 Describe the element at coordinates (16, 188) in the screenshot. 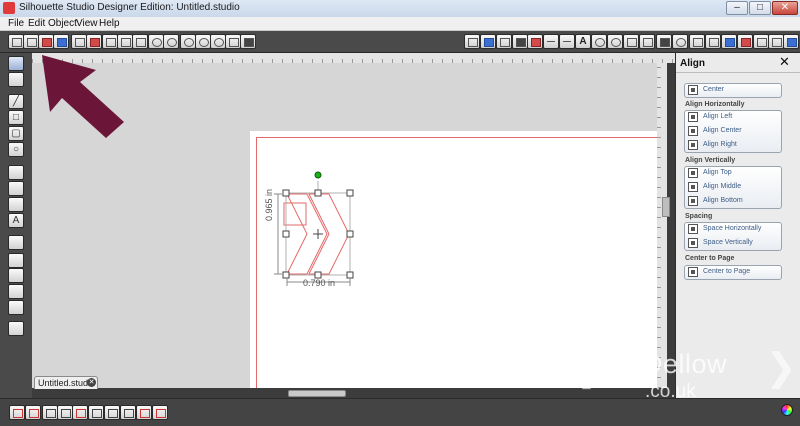

I see `curve-icon` at that location.